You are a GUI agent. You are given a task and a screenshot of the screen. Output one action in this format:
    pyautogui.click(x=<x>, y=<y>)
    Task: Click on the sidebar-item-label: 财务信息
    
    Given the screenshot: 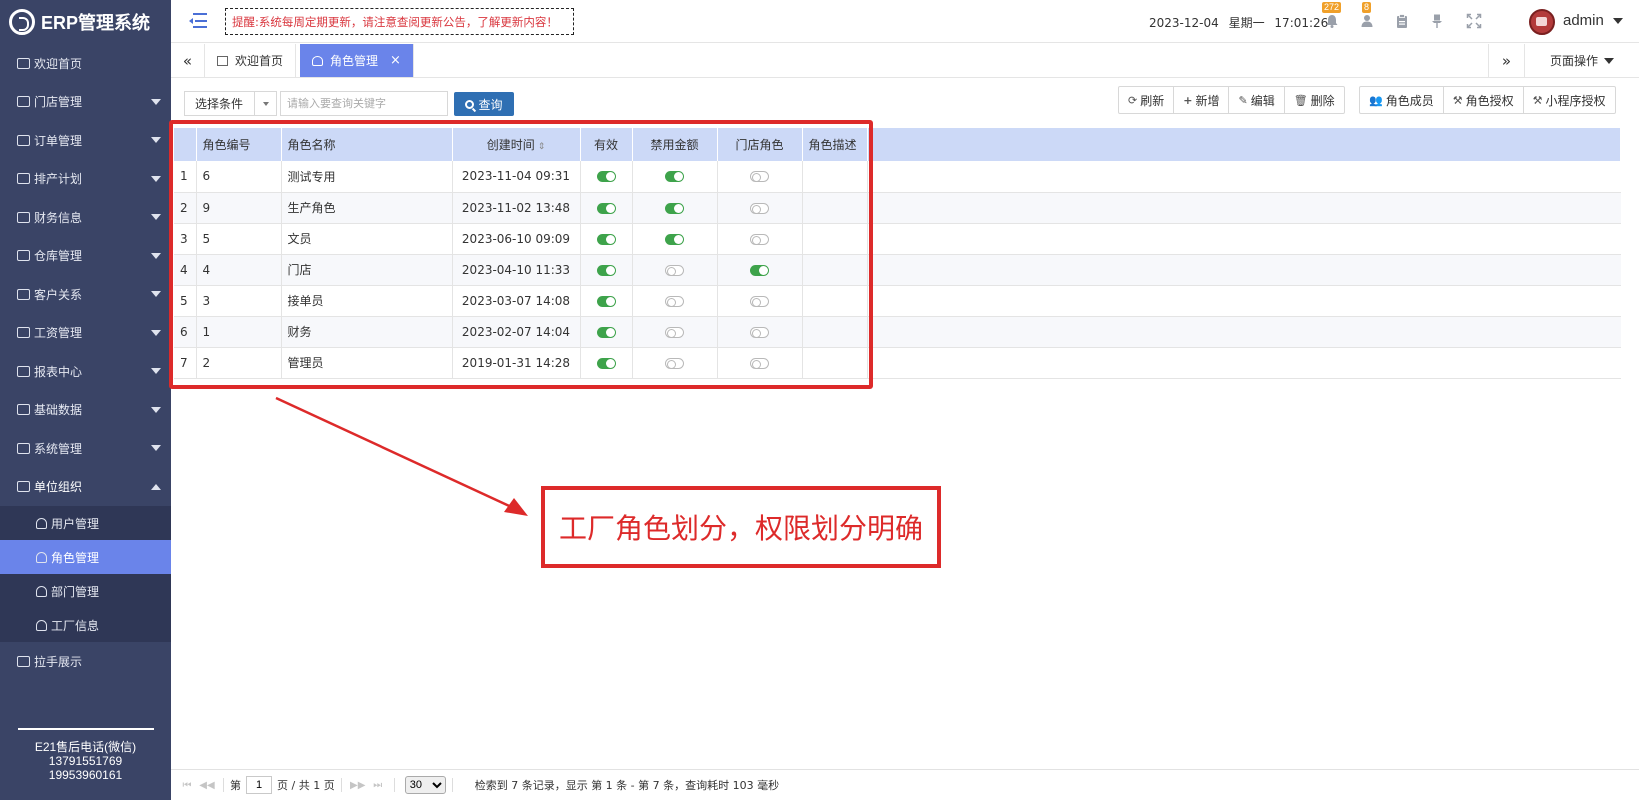 What is the action you would take?
    pyautogui.click(x=58, y=217)
    